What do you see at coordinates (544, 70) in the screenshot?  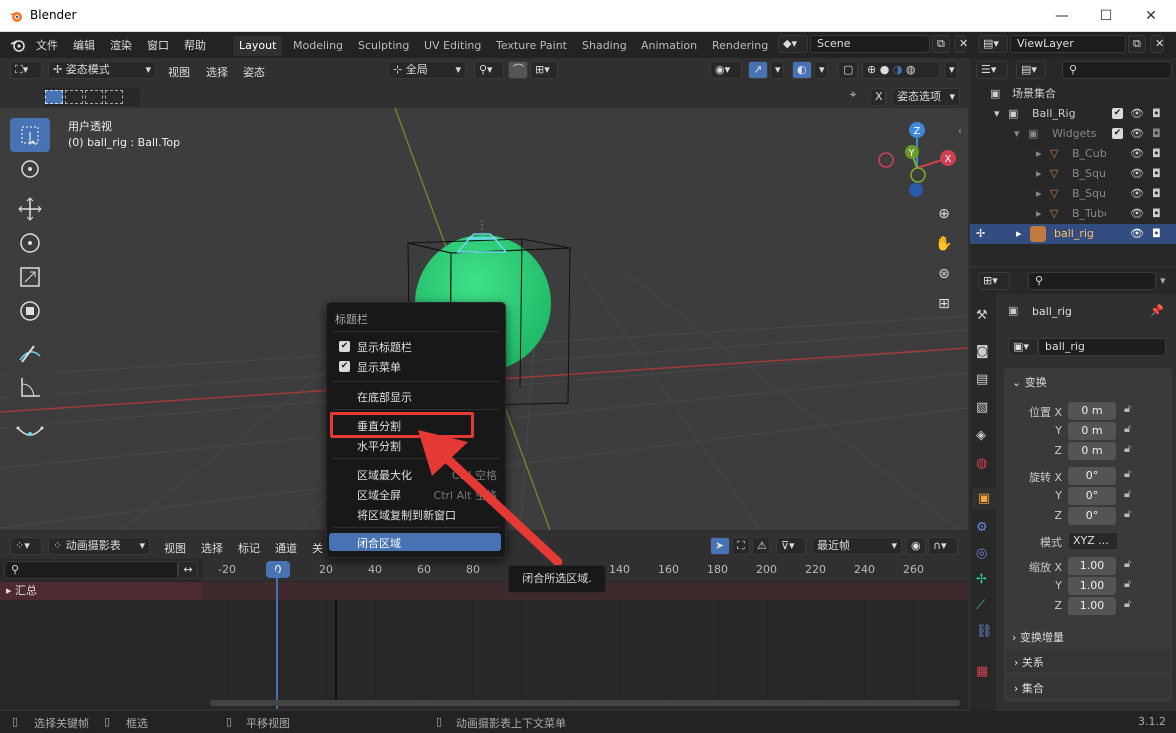 I see `snap-target-button: ⊞▾` at bounding box center [544, 70].